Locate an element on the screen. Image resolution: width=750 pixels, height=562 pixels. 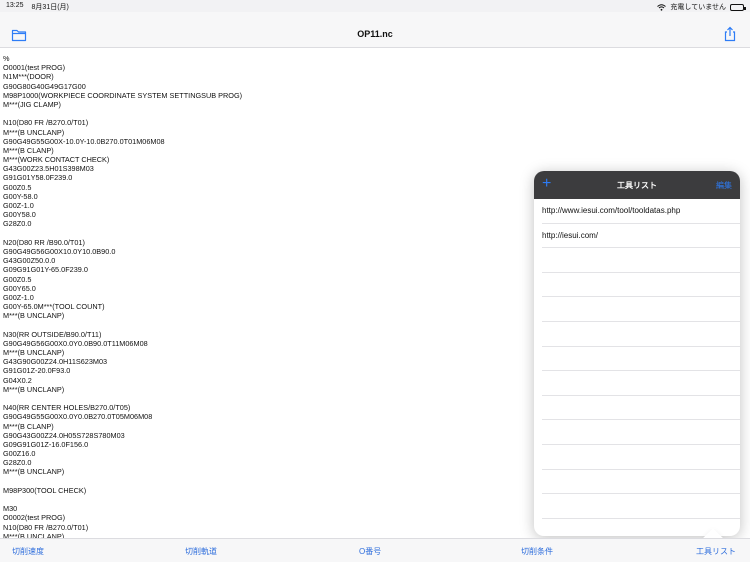
share-icon is located at coordinates (730, 34).